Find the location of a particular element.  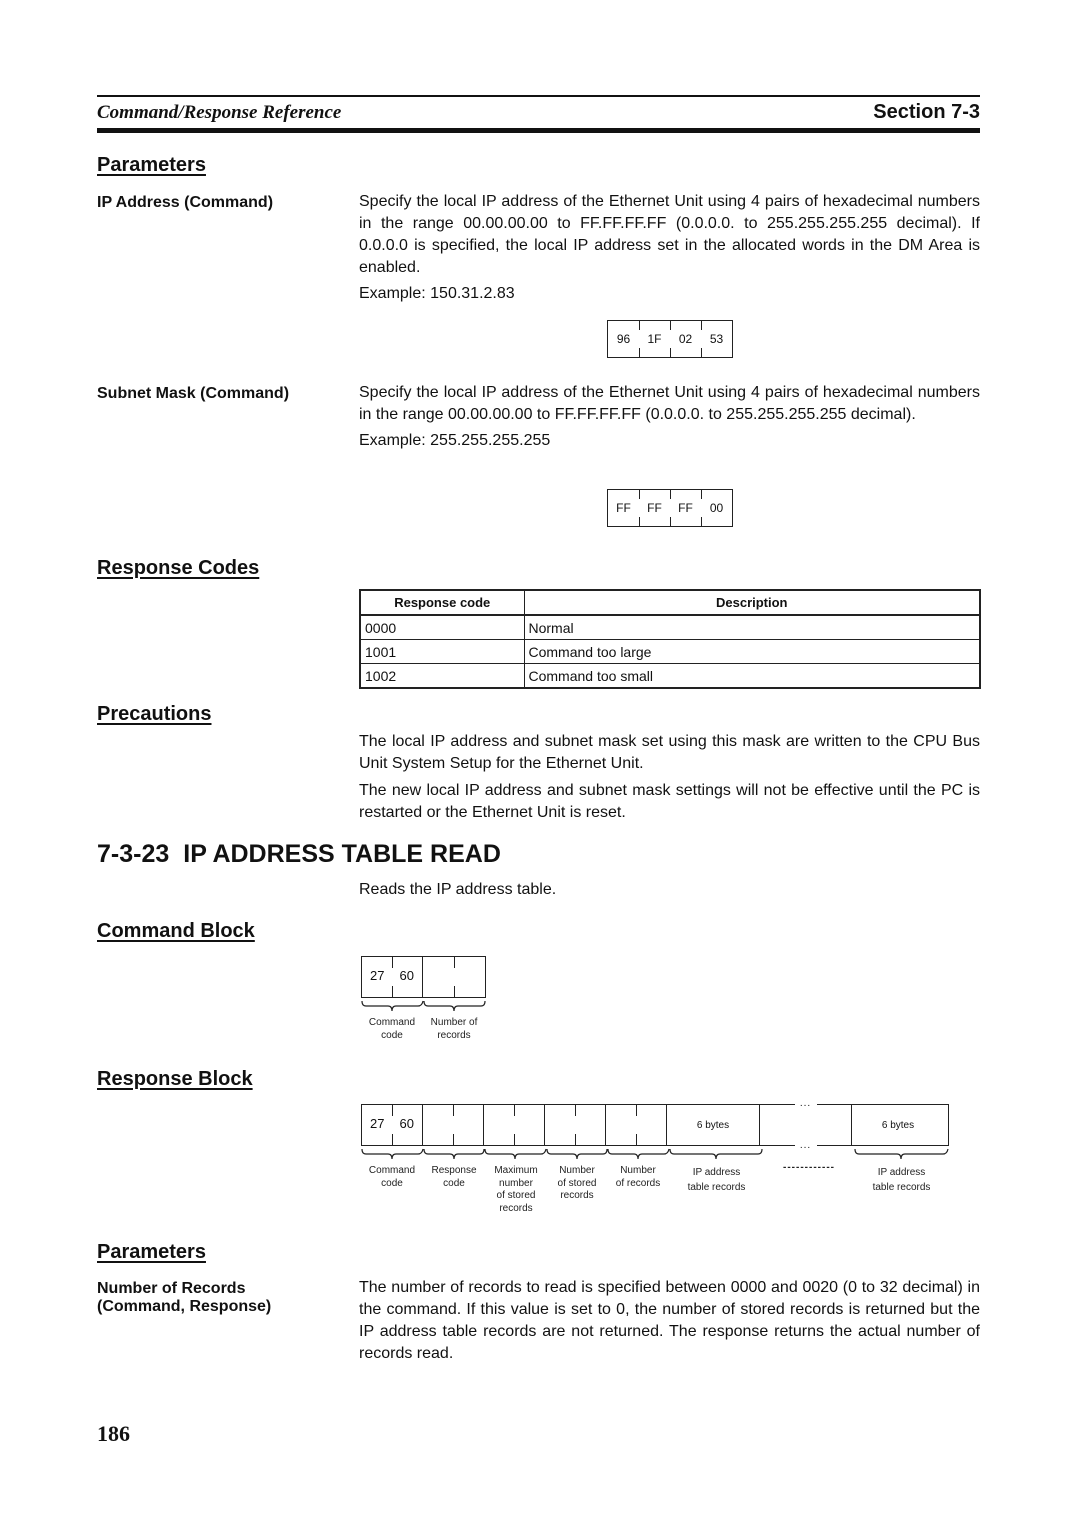

running-header-title: Command/Response Reference is located at coordinates (219, 112).